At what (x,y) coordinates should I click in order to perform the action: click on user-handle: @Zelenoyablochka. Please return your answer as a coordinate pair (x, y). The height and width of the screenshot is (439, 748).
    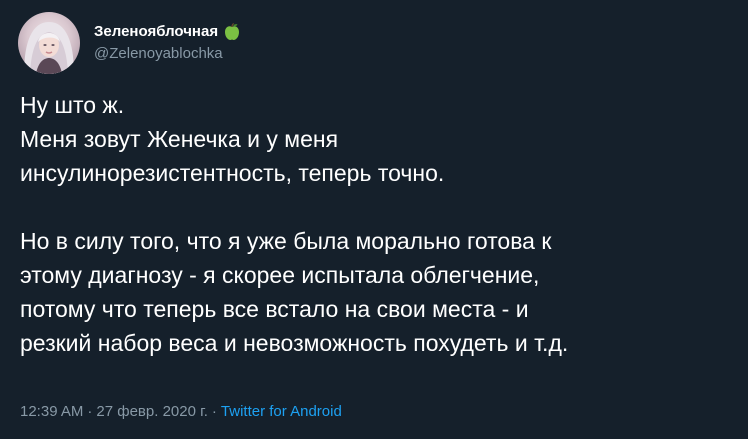
    Looking at the image, I should click on (167, 54).